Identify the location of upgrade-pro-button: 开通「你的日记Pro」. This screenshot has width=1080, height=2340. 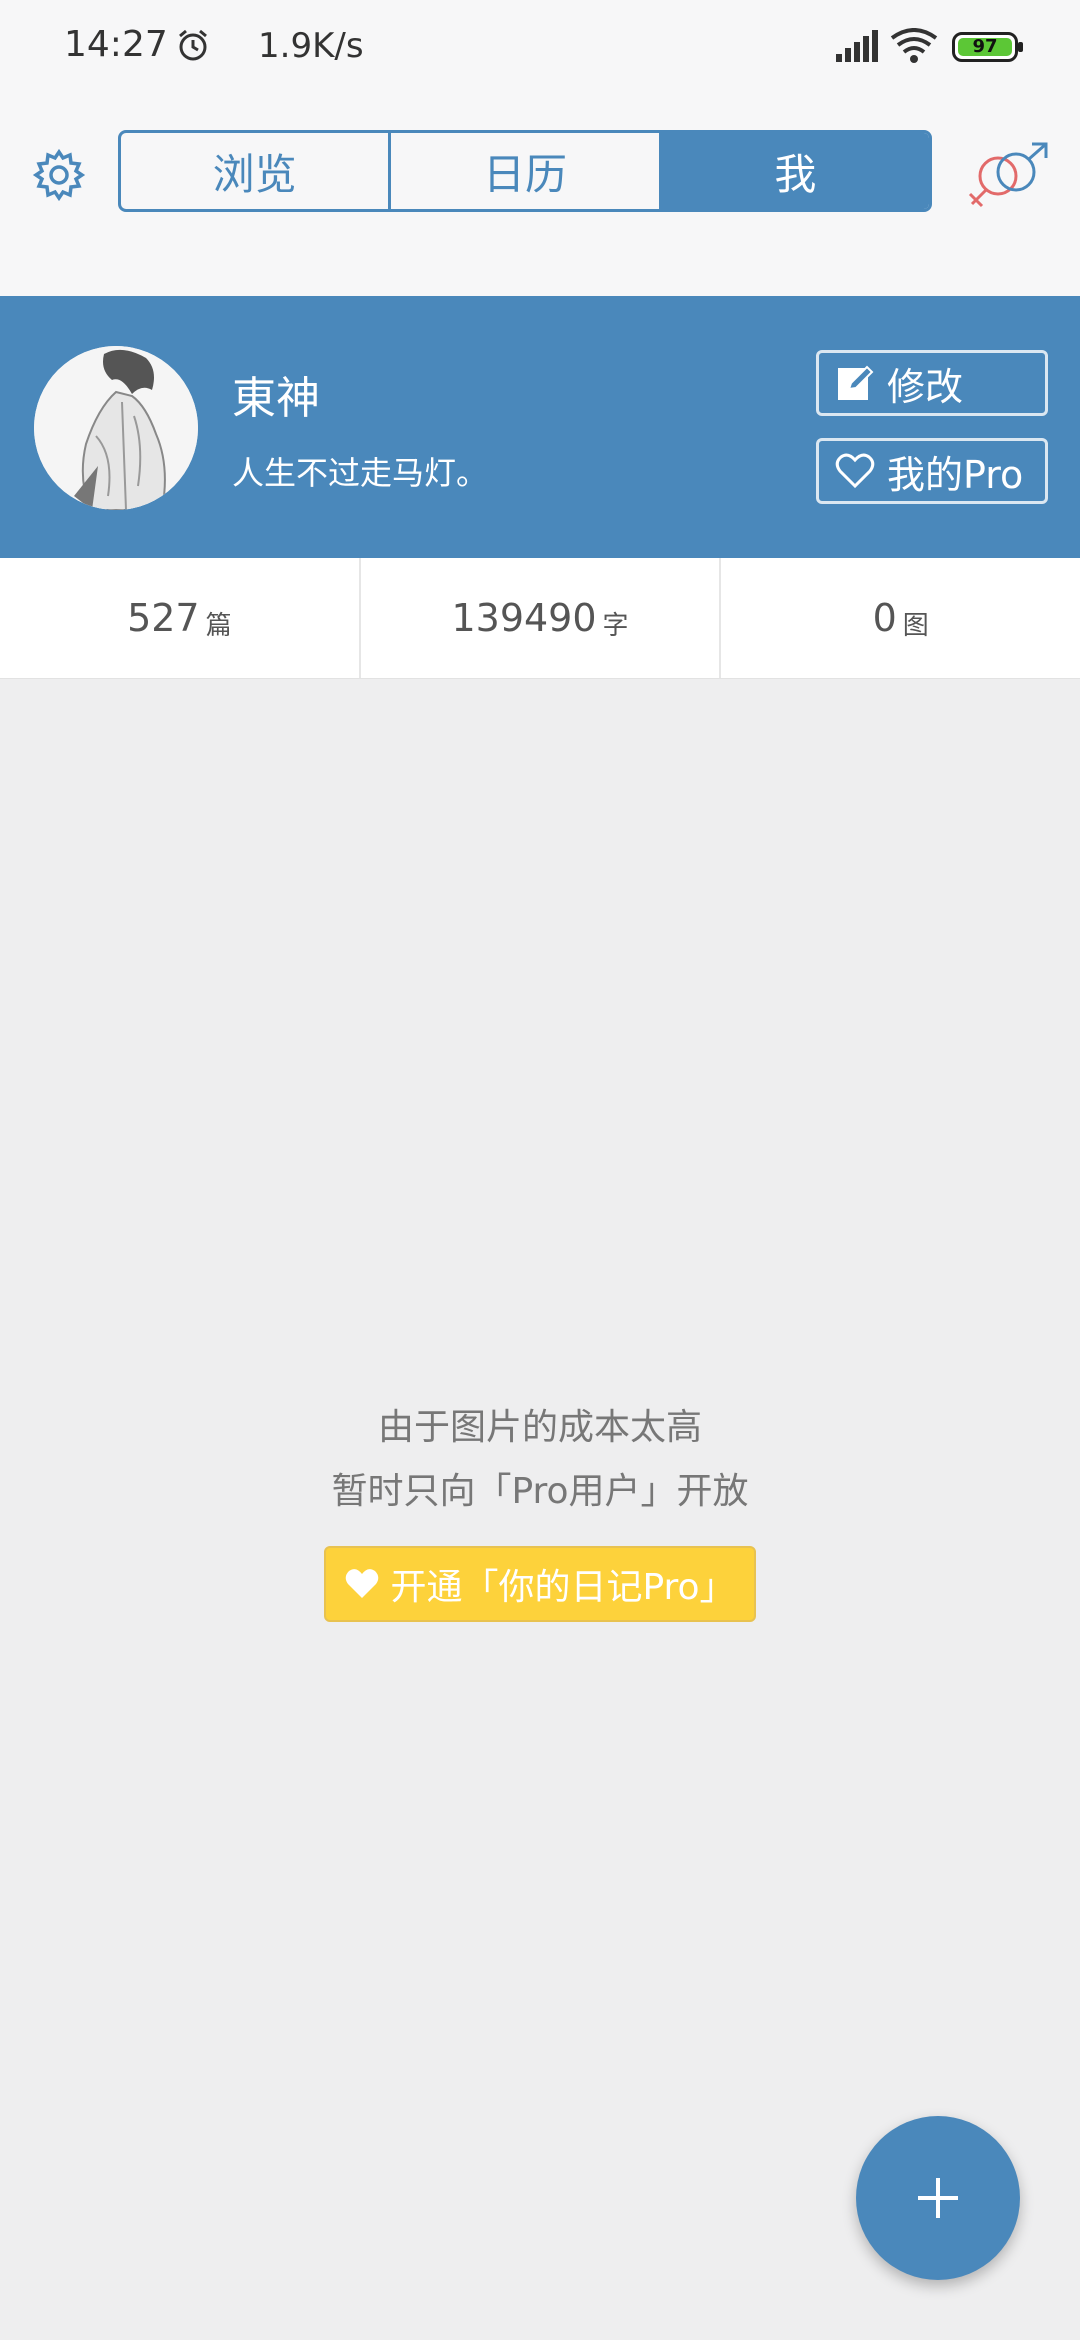
(540, 1584).